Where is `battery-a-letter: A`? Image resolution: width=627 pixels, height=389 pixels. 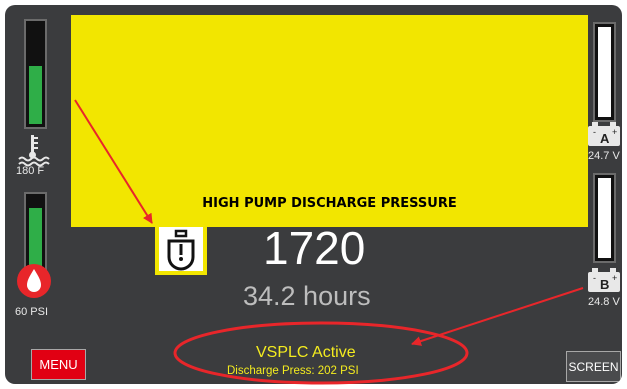 battery-a-letter: A is located at coordinates (605, 138).